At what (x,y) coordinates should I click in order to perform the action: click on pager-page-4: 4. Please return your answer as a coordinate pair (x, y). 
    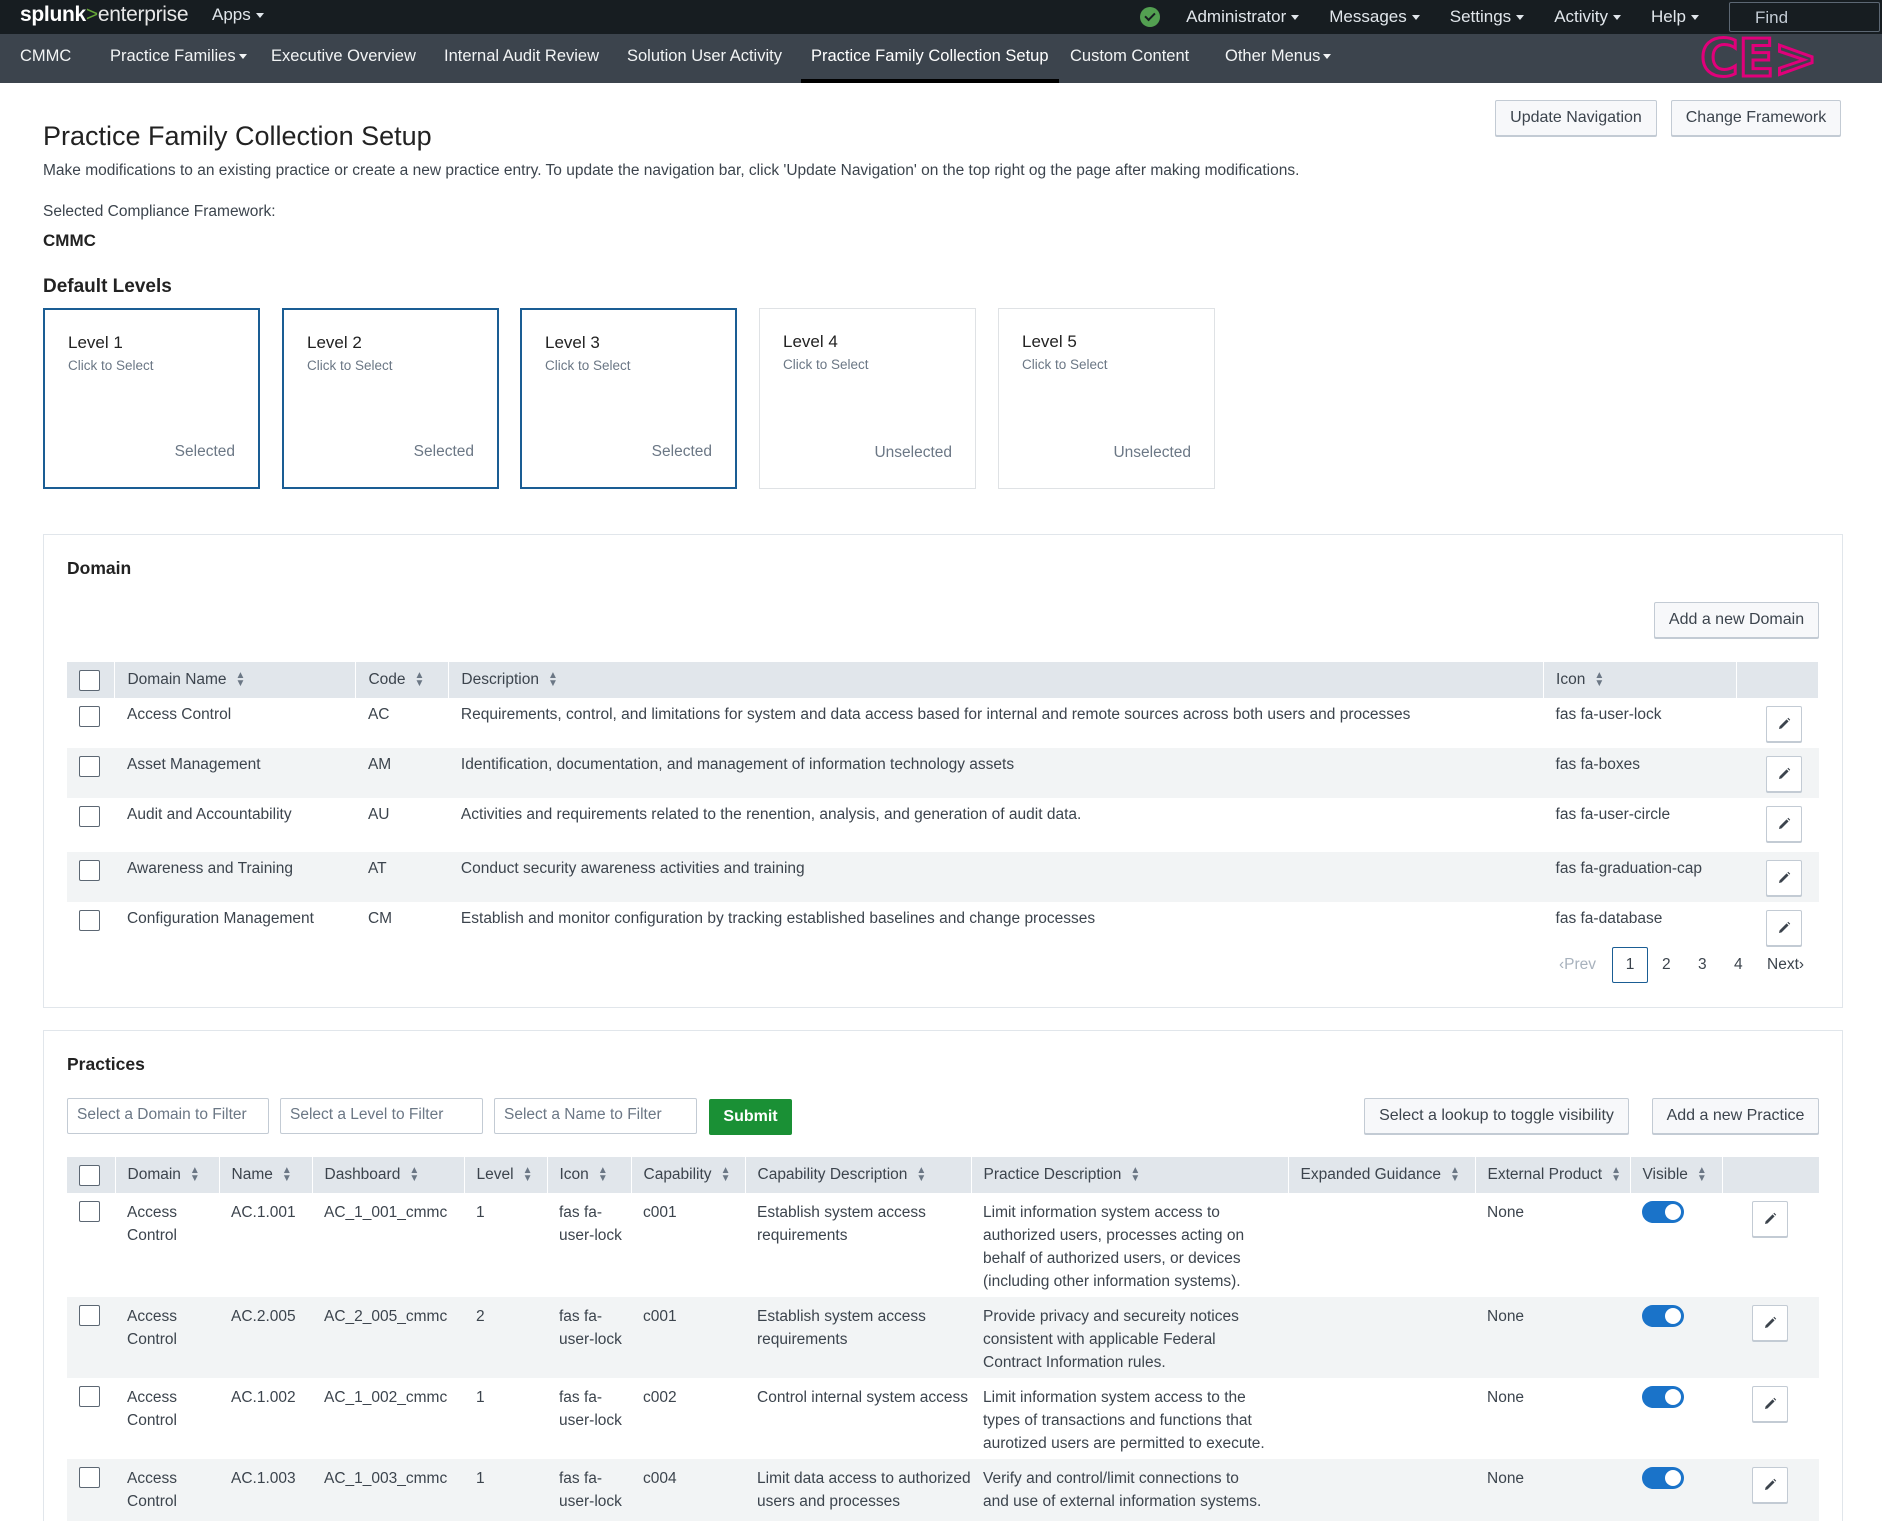
    Looking at the image, I should click on (1738, 965).